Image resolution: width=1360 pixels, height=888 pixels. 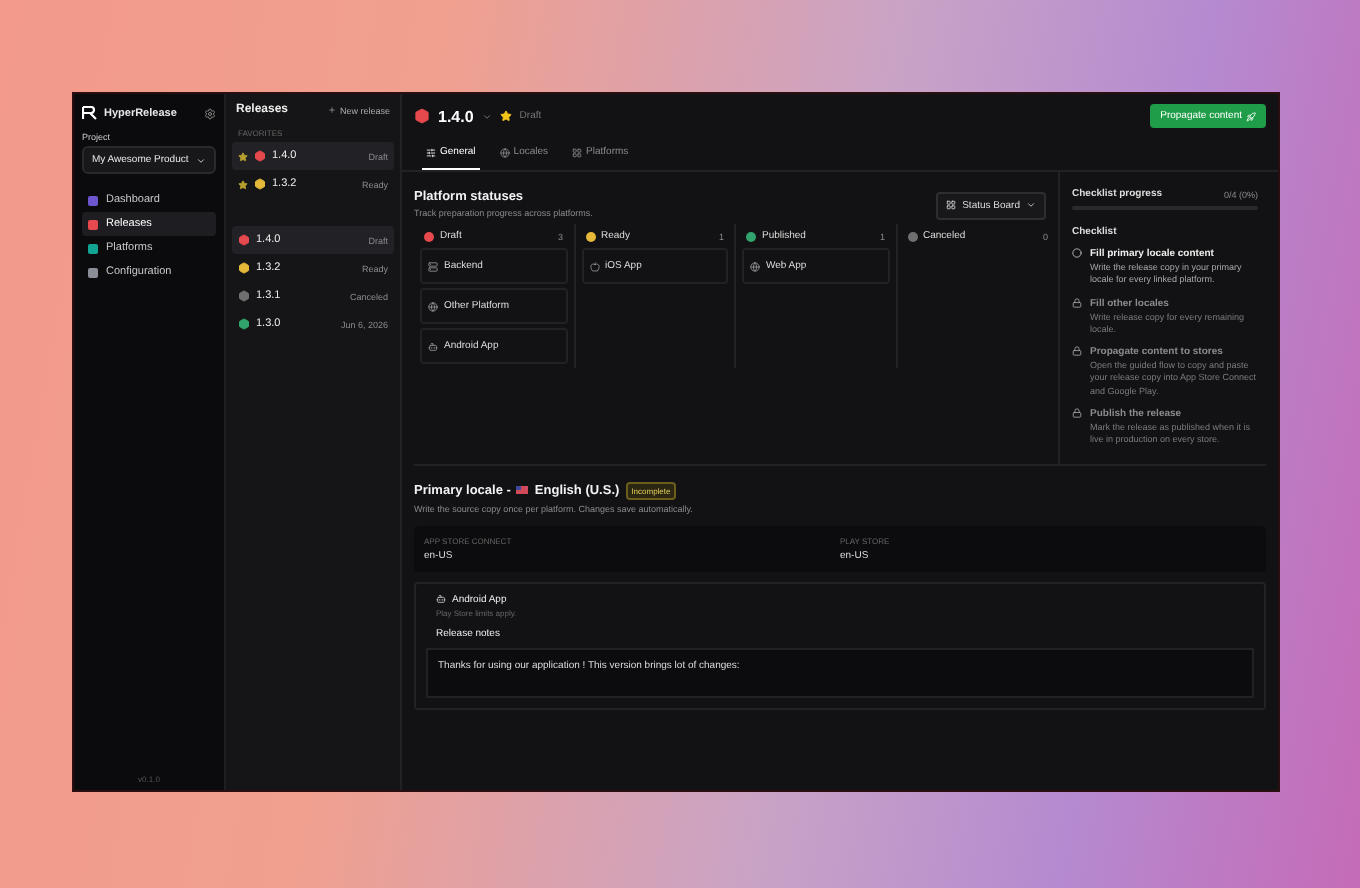 I want to click on sliders-icon, so click(x=431, y=152).